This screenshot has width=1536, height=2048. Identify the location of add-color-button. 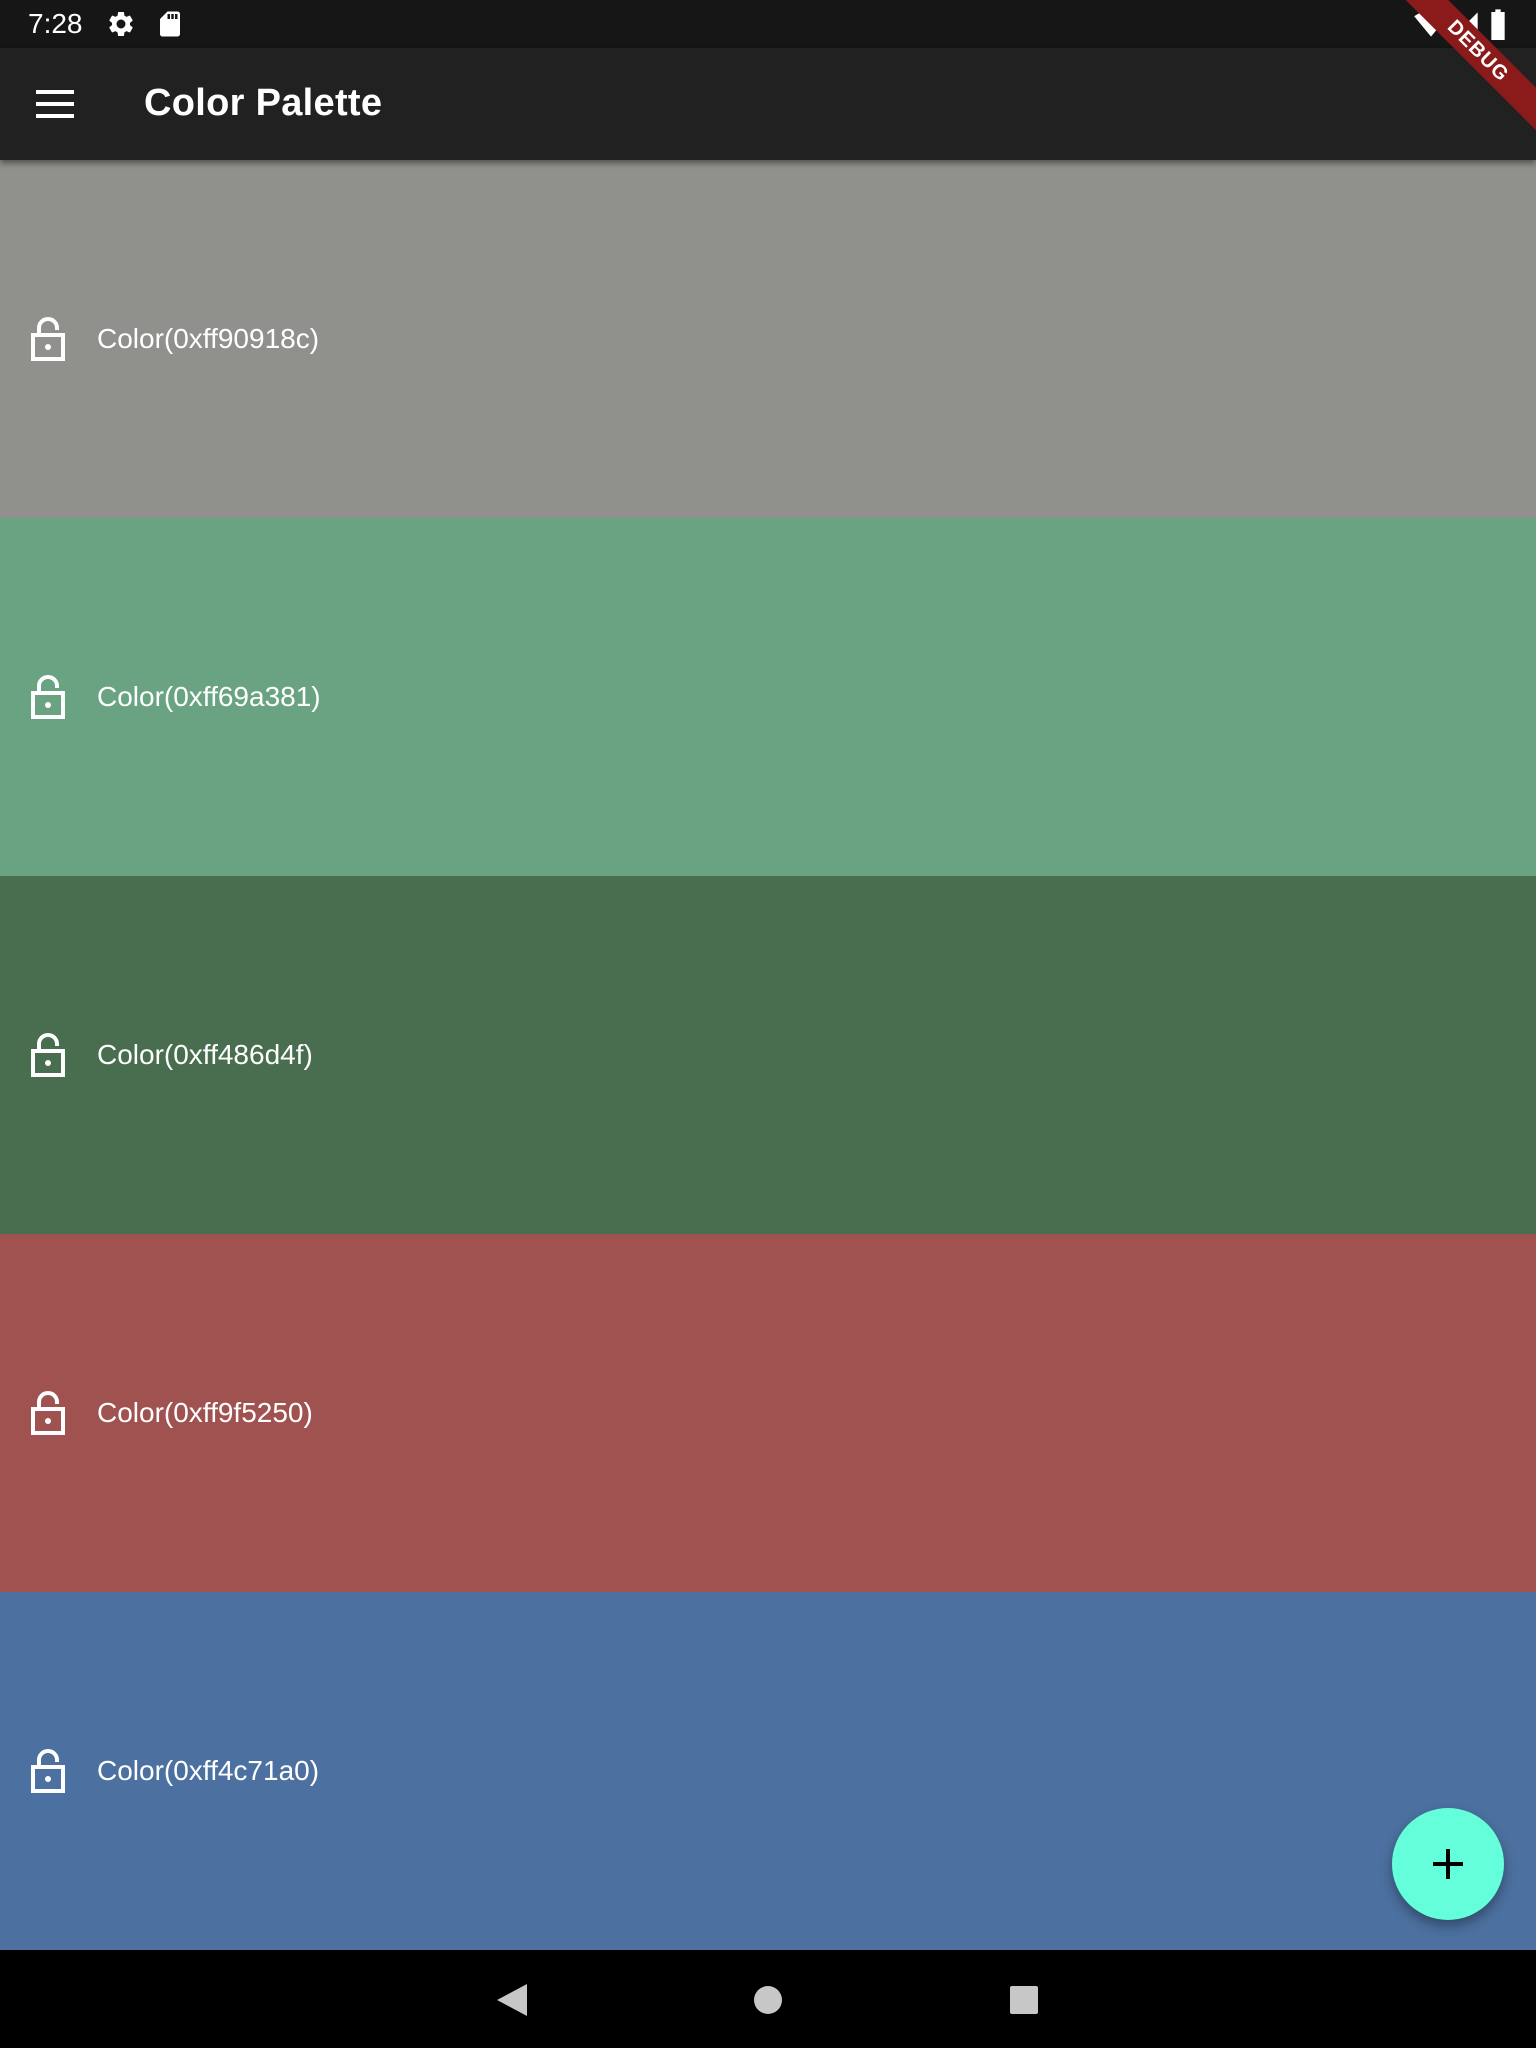
(1448, 1864).